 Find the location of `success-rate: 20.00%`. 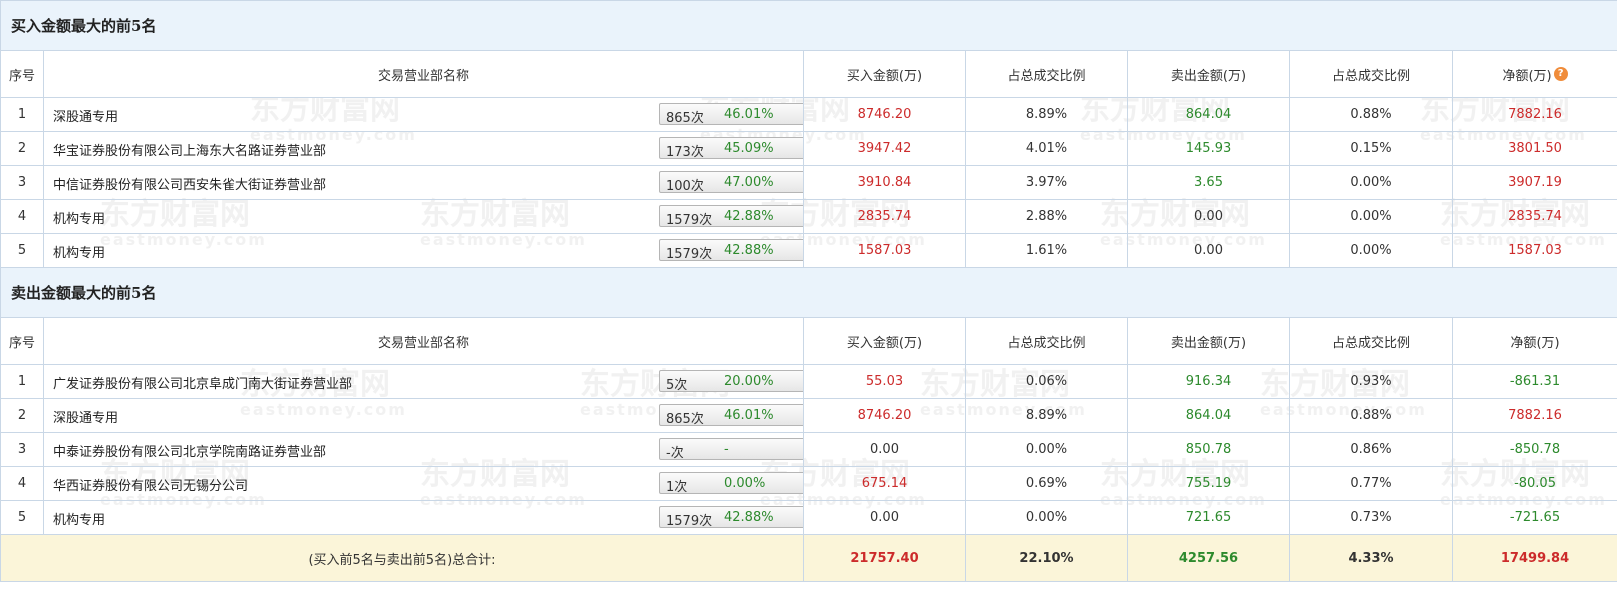

success-rate: 20.00% is located at coordinates (749, 381).